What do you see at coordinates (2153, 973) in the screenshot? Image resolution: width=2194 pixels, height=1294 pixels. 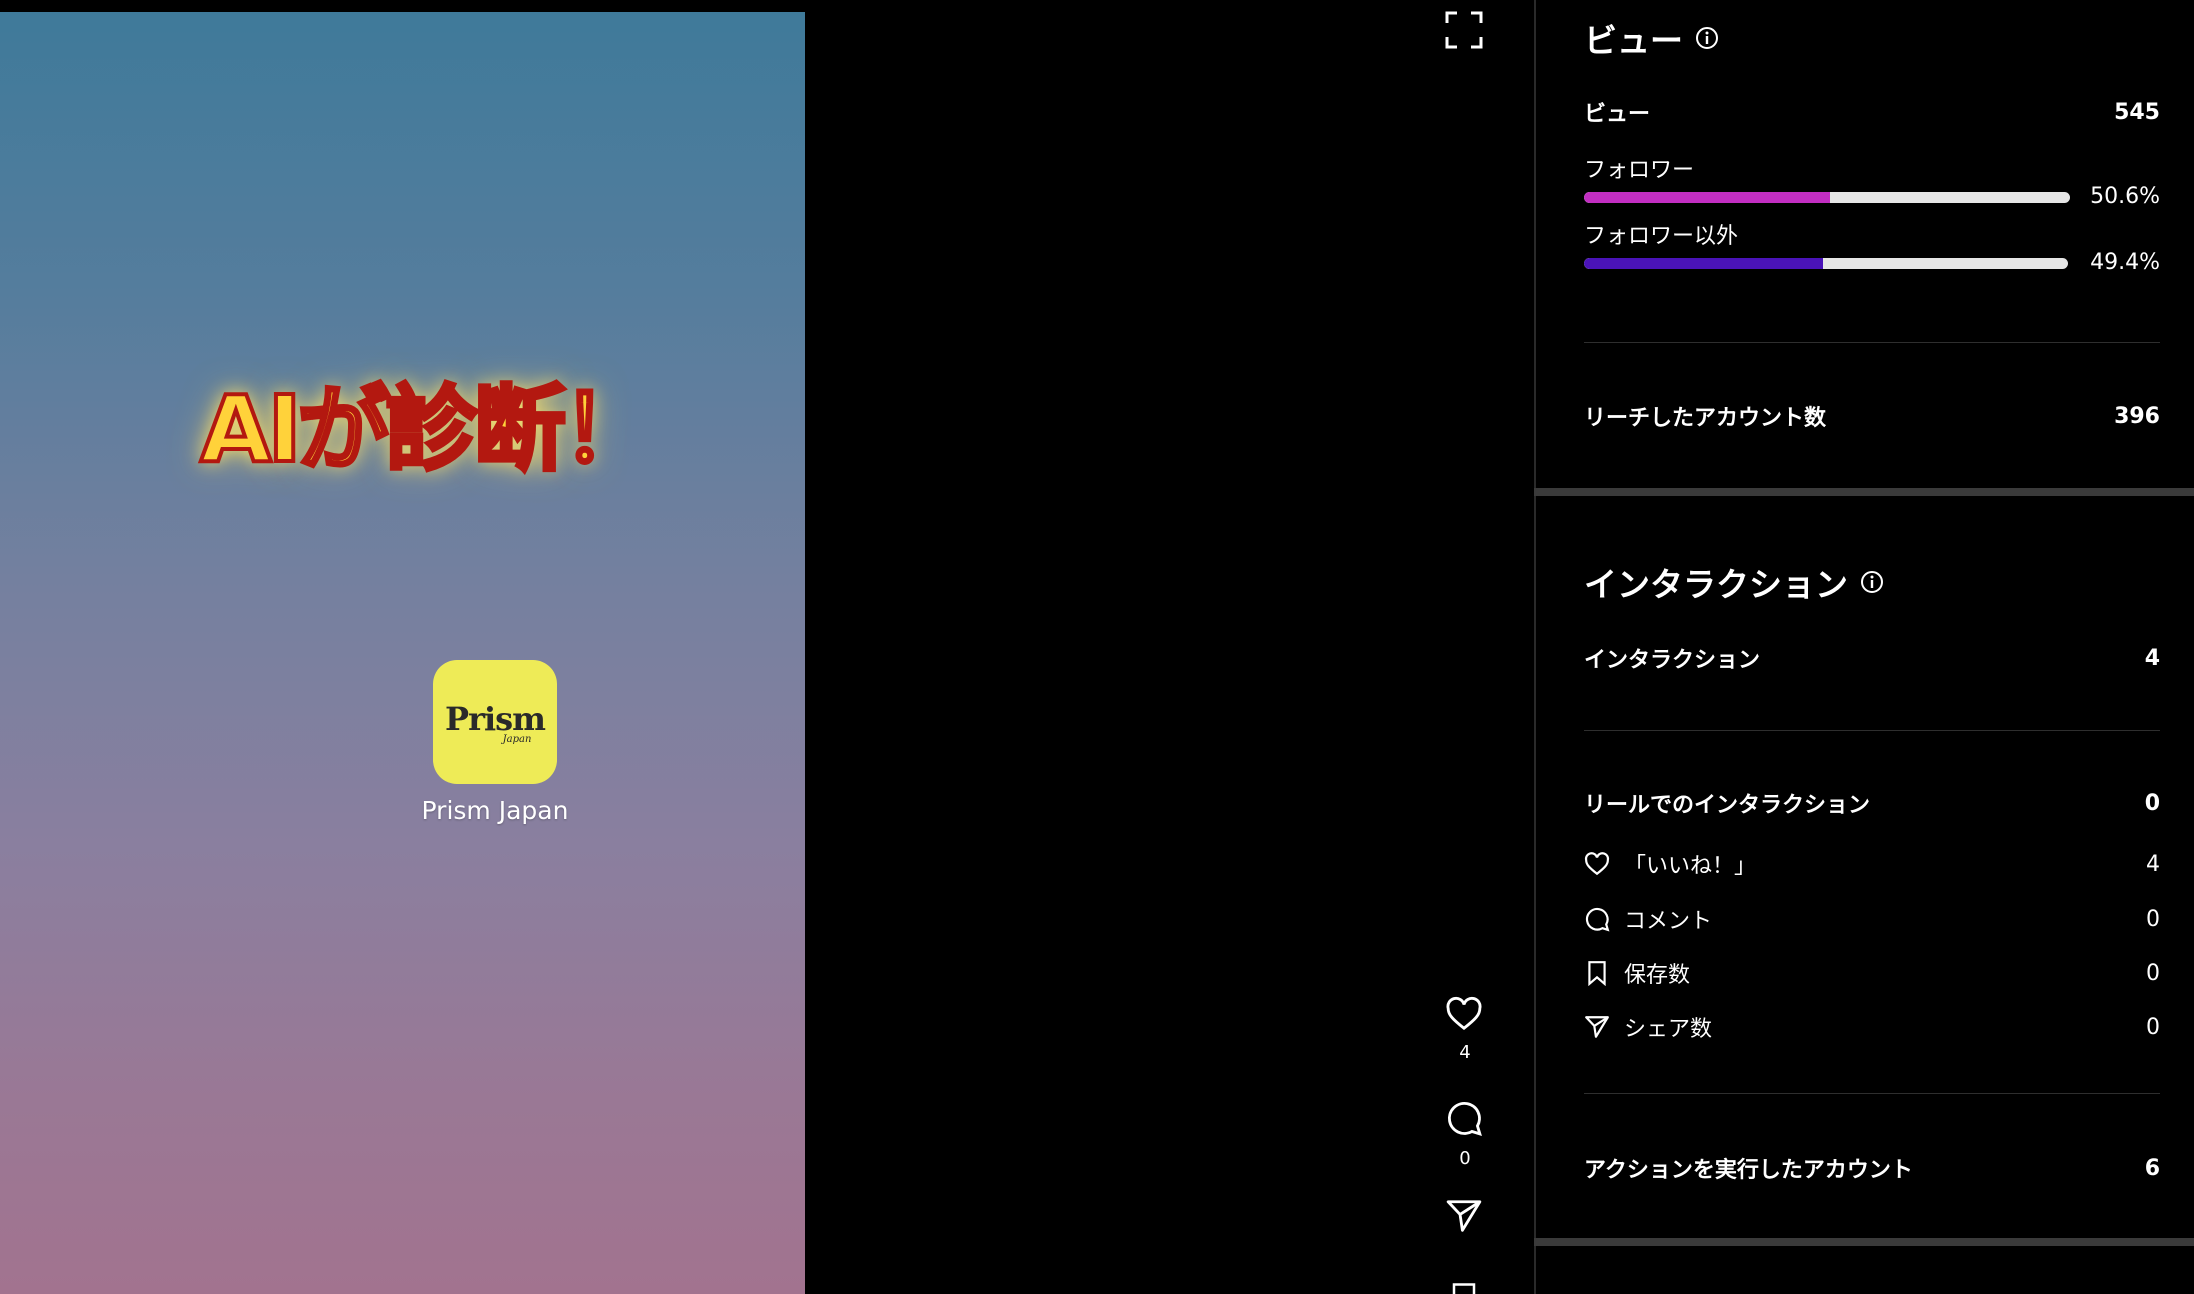 I see `saves-value: 0` at bounding box center [2153, 973].